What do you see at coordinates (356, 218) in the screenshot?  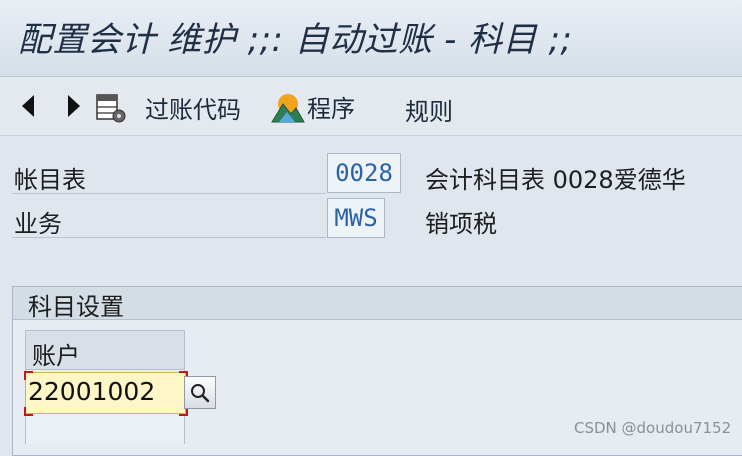 I see `transaction-value: MWS` at bounding box center [356, 218].